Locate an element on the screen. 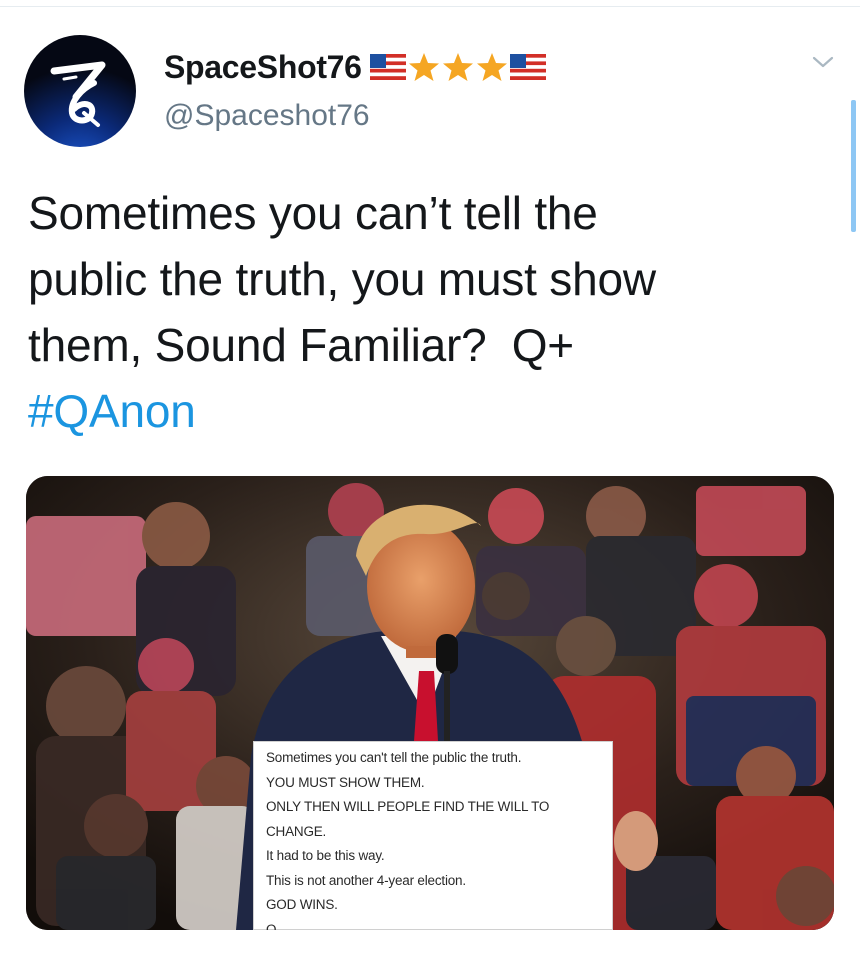  caption-line: It had to be this way. is located at coordinates (325, 855).